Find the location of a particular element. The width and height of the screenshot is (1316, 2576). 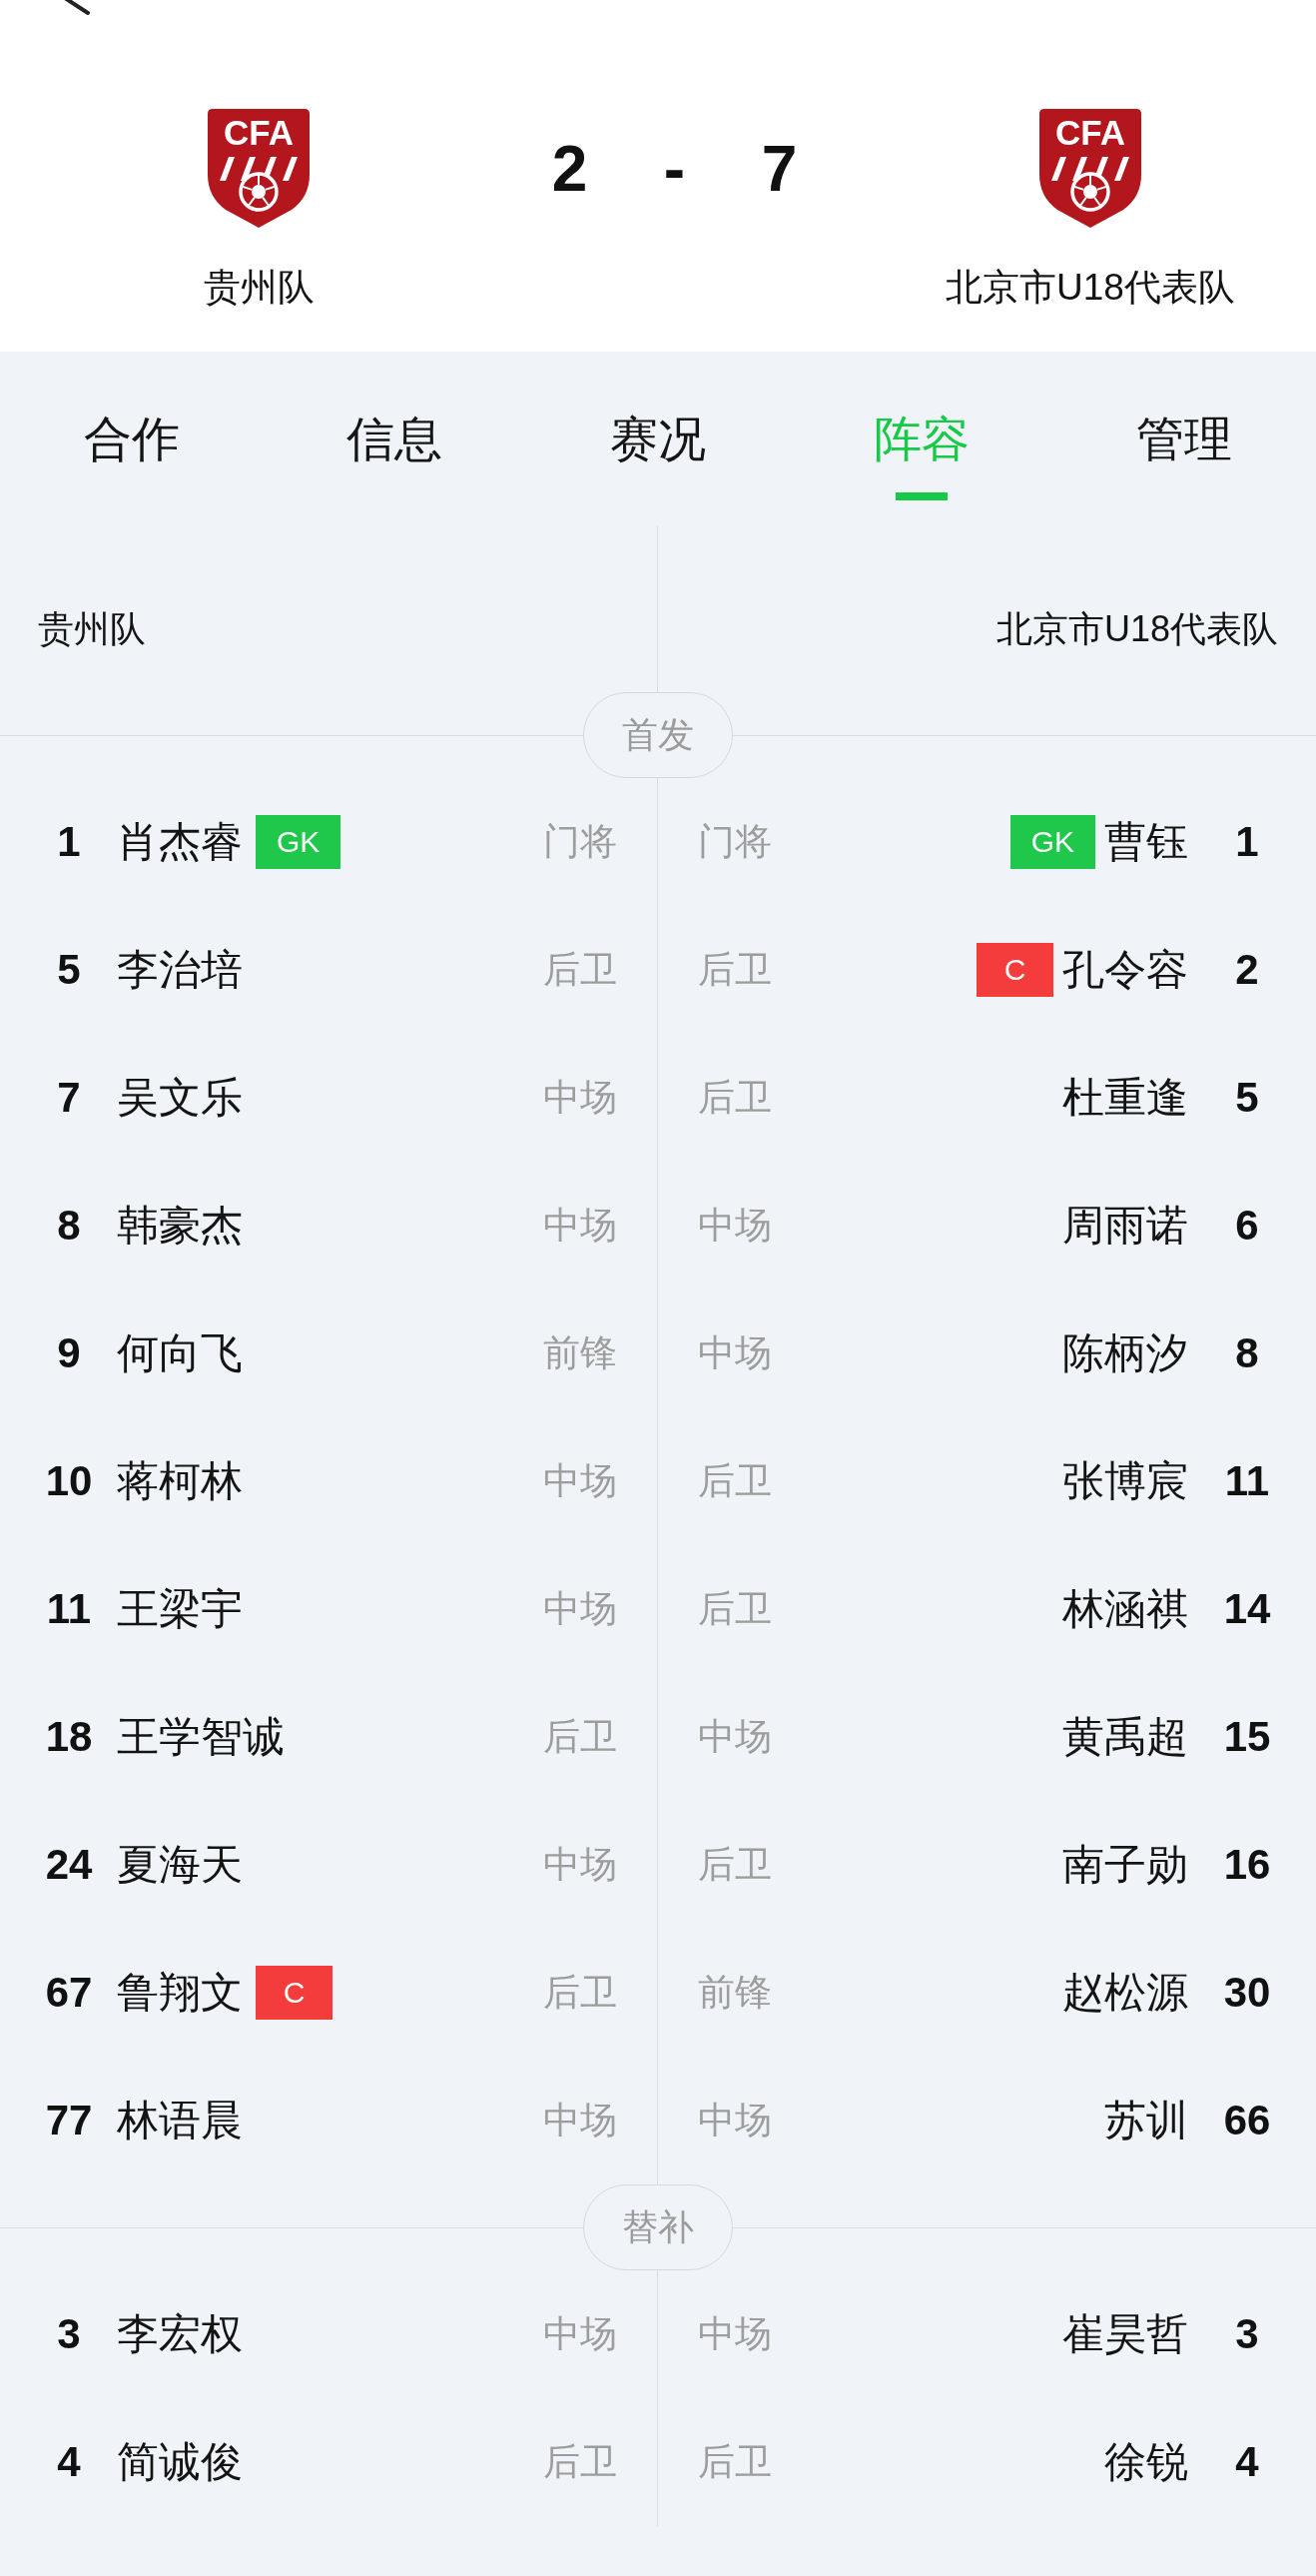

player-name: 韩豪杰 is located at coordinates (180, 1226).